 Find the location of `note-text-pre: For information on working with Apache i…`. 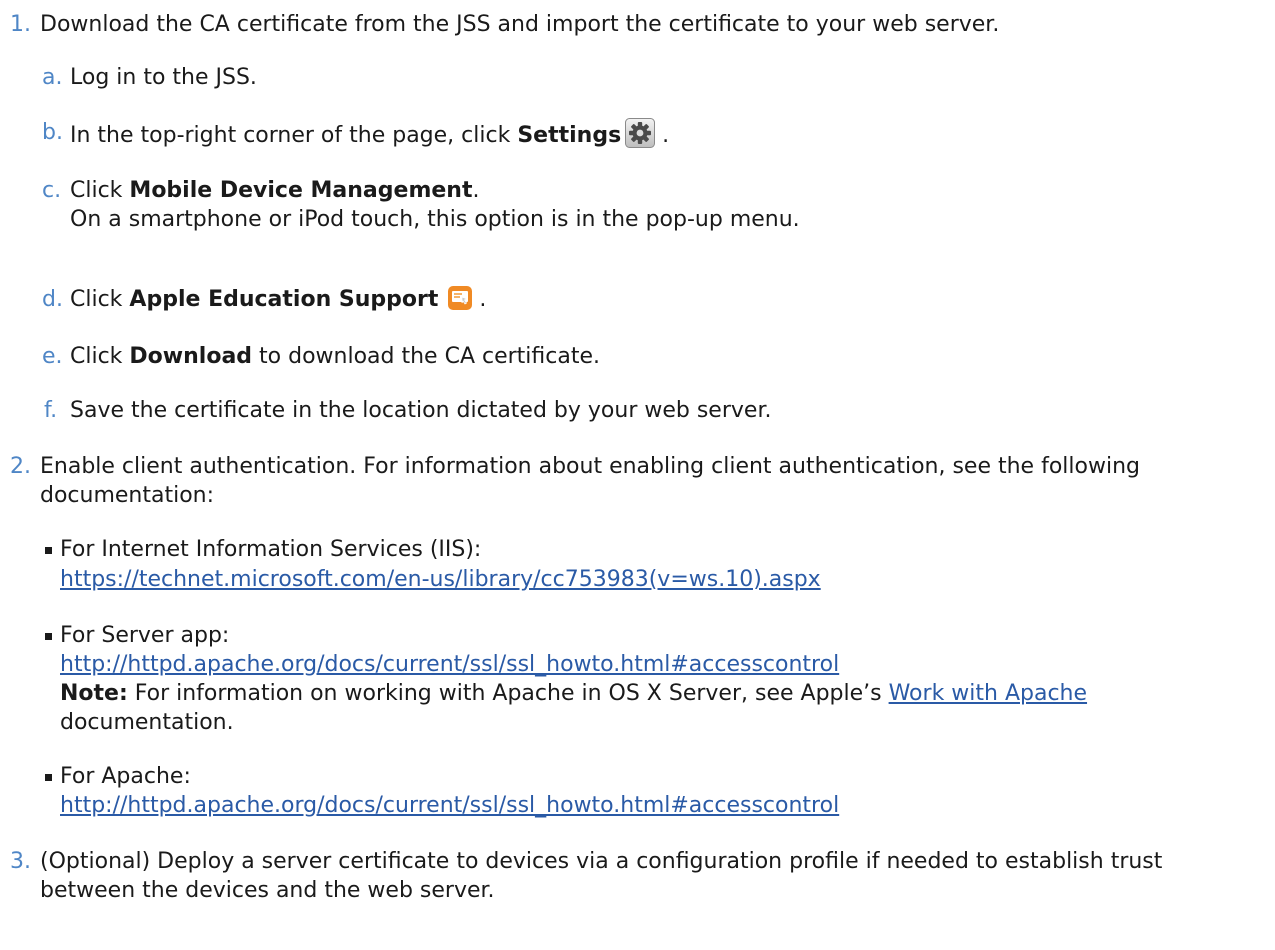

note-text-pre: For information on working with Apache i… is located at coordinates (508, 693).